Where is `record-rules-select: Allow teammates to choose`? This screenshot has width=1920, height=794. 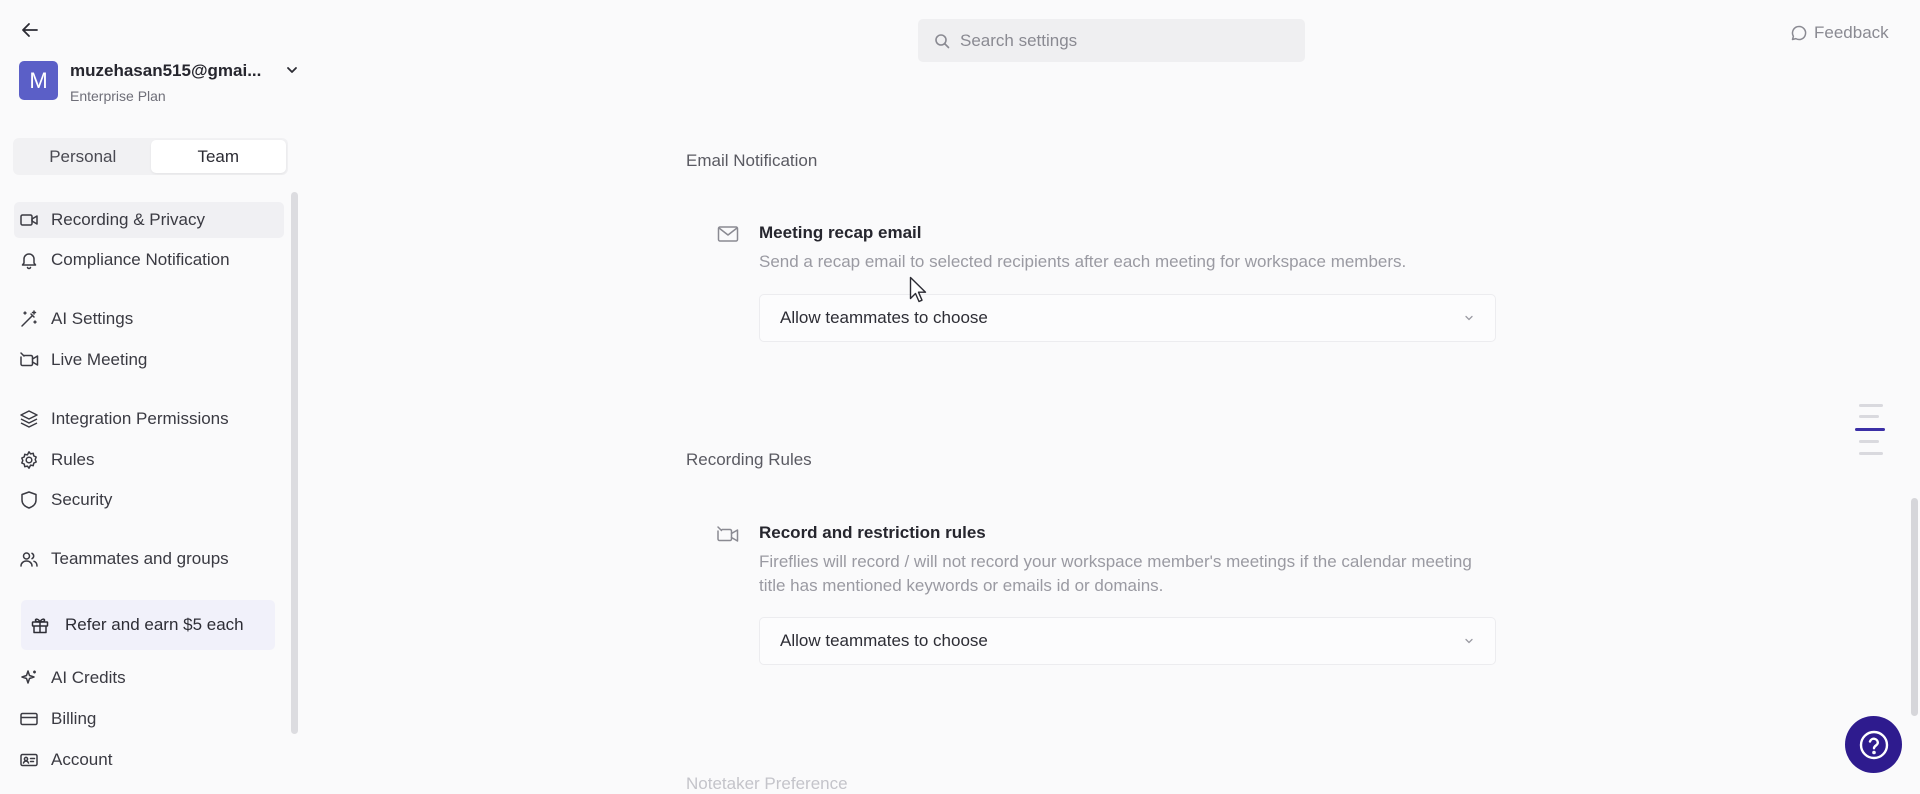
record-rules-select: Allow teammates to choose is located at coordinates (1127, 641).